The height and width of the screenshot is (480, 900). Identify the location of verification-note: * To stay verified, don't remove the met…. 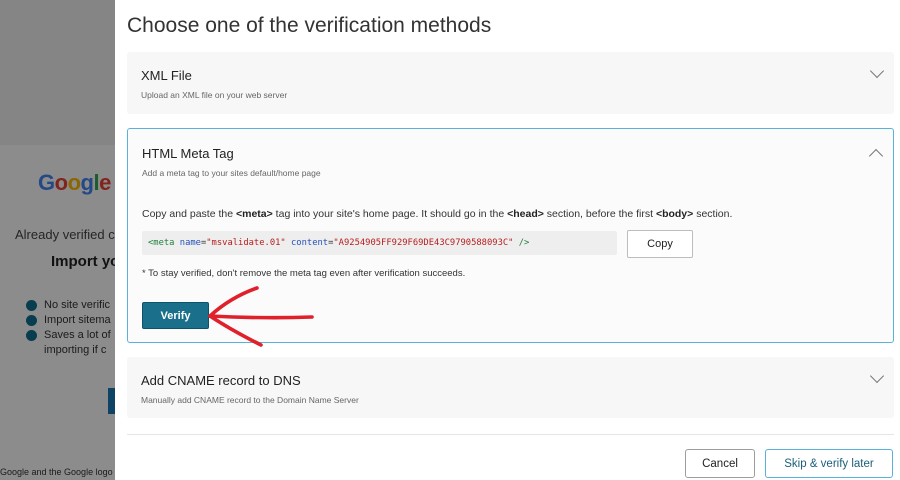
(304, 273).